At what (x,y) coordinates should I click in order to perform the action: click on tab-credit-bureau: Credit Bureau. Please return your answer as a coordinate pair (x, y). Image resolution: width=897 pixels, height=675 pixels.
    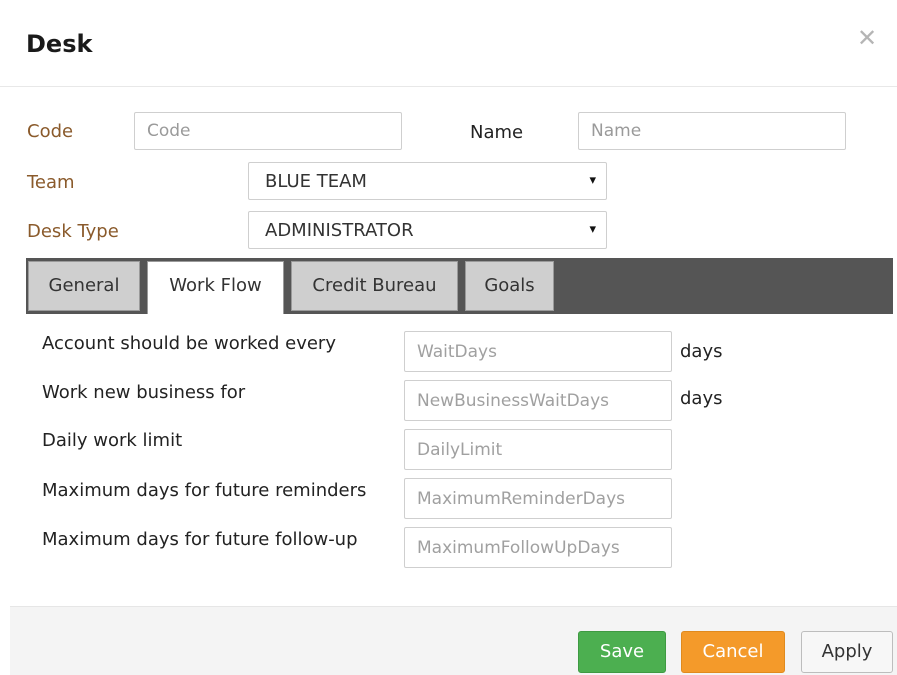
    Looking at the image, I should click on (374, 286).